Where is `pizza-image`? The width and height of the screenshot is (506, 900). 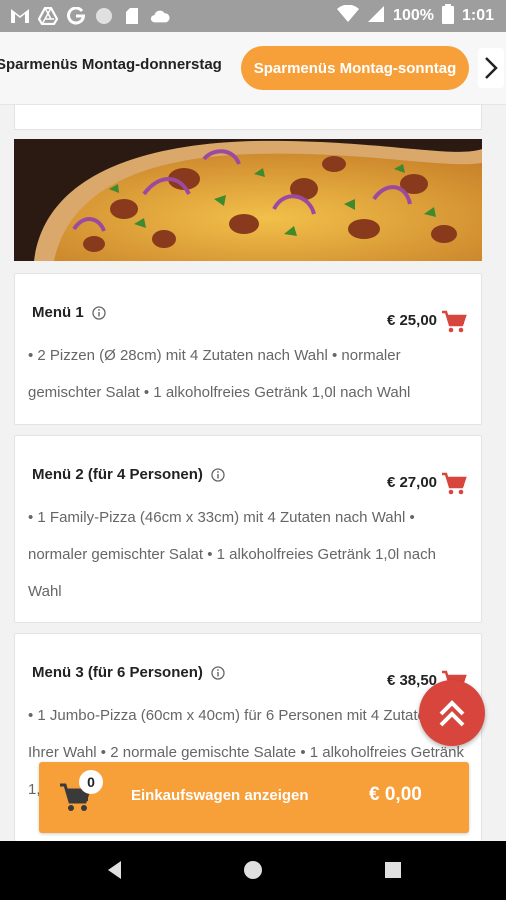 pizza-image is located at coordinates (248, 200).